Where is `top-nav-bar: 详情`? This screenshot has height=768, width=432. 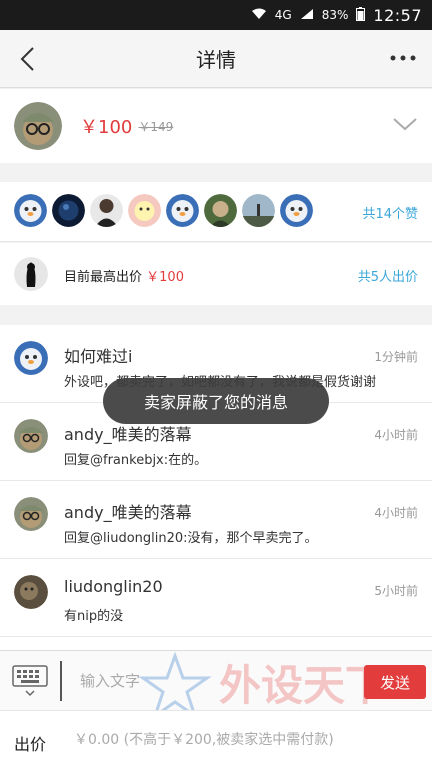 top-nav-bar: 详情 is located at coordinates (216, 59).